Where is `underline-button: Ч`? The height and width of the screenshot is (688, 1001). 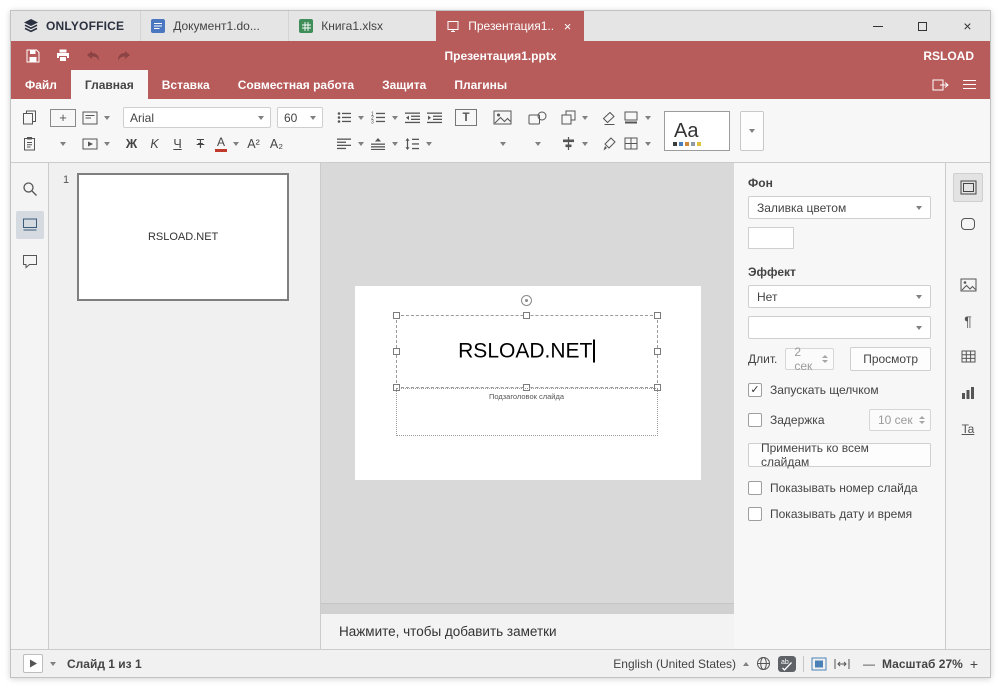
underline-button: Ч is located at coordinates (177, 144).